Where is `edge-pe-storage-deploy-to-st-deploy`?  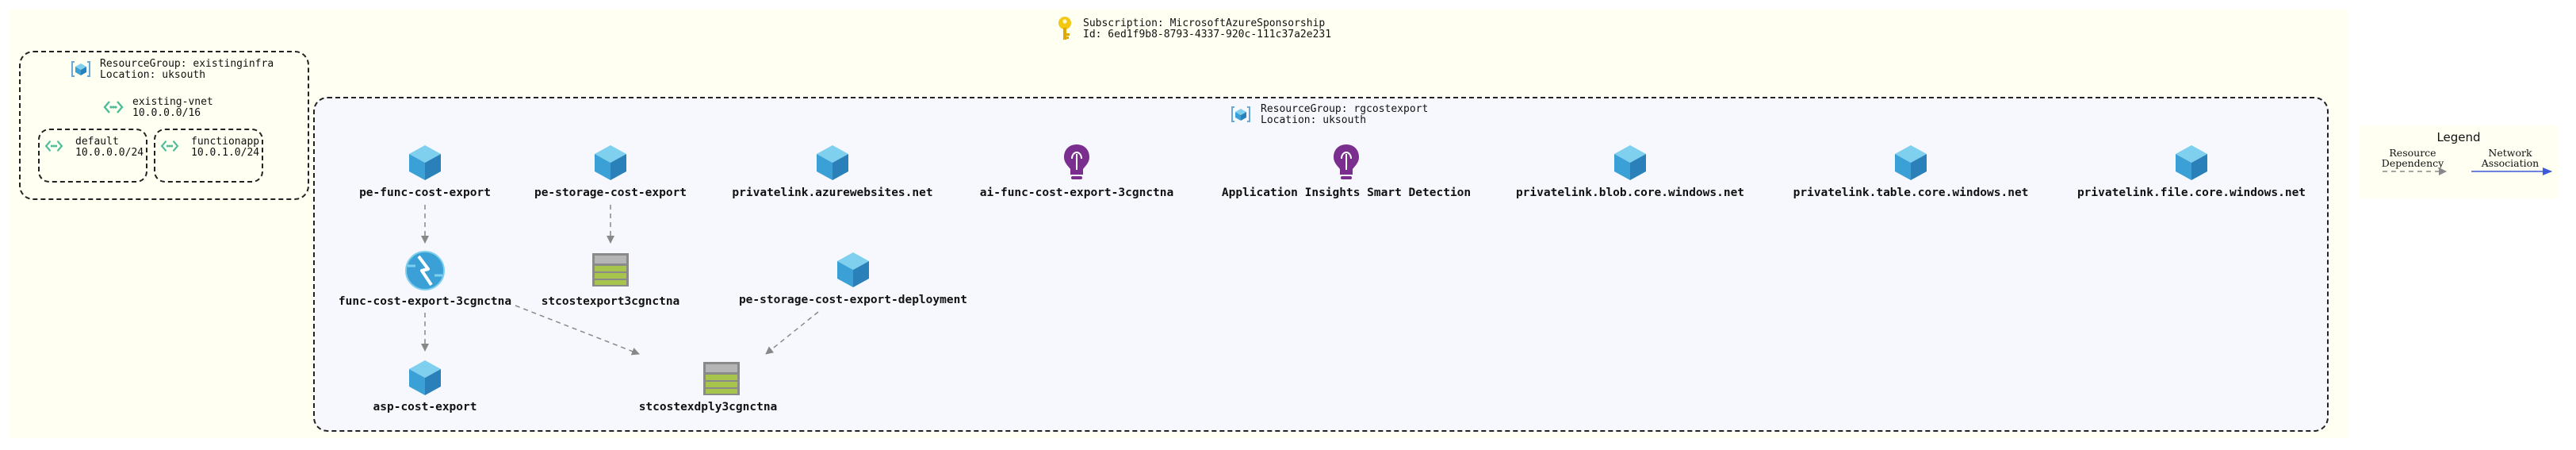
edge-pe-storage-deploy-to-st-deploy is located at coordinates (792, 333).